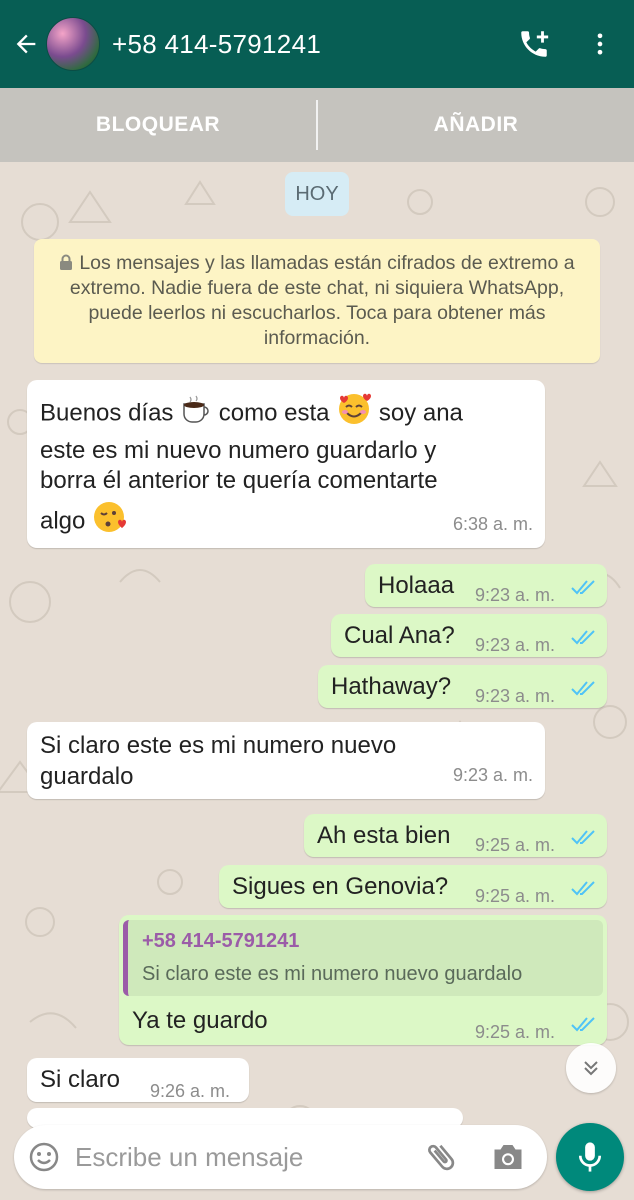  What do you see at coordinates (44, 1157) in the screenshot?
I see `emoji-icon` at bounding box center [44, 1157].